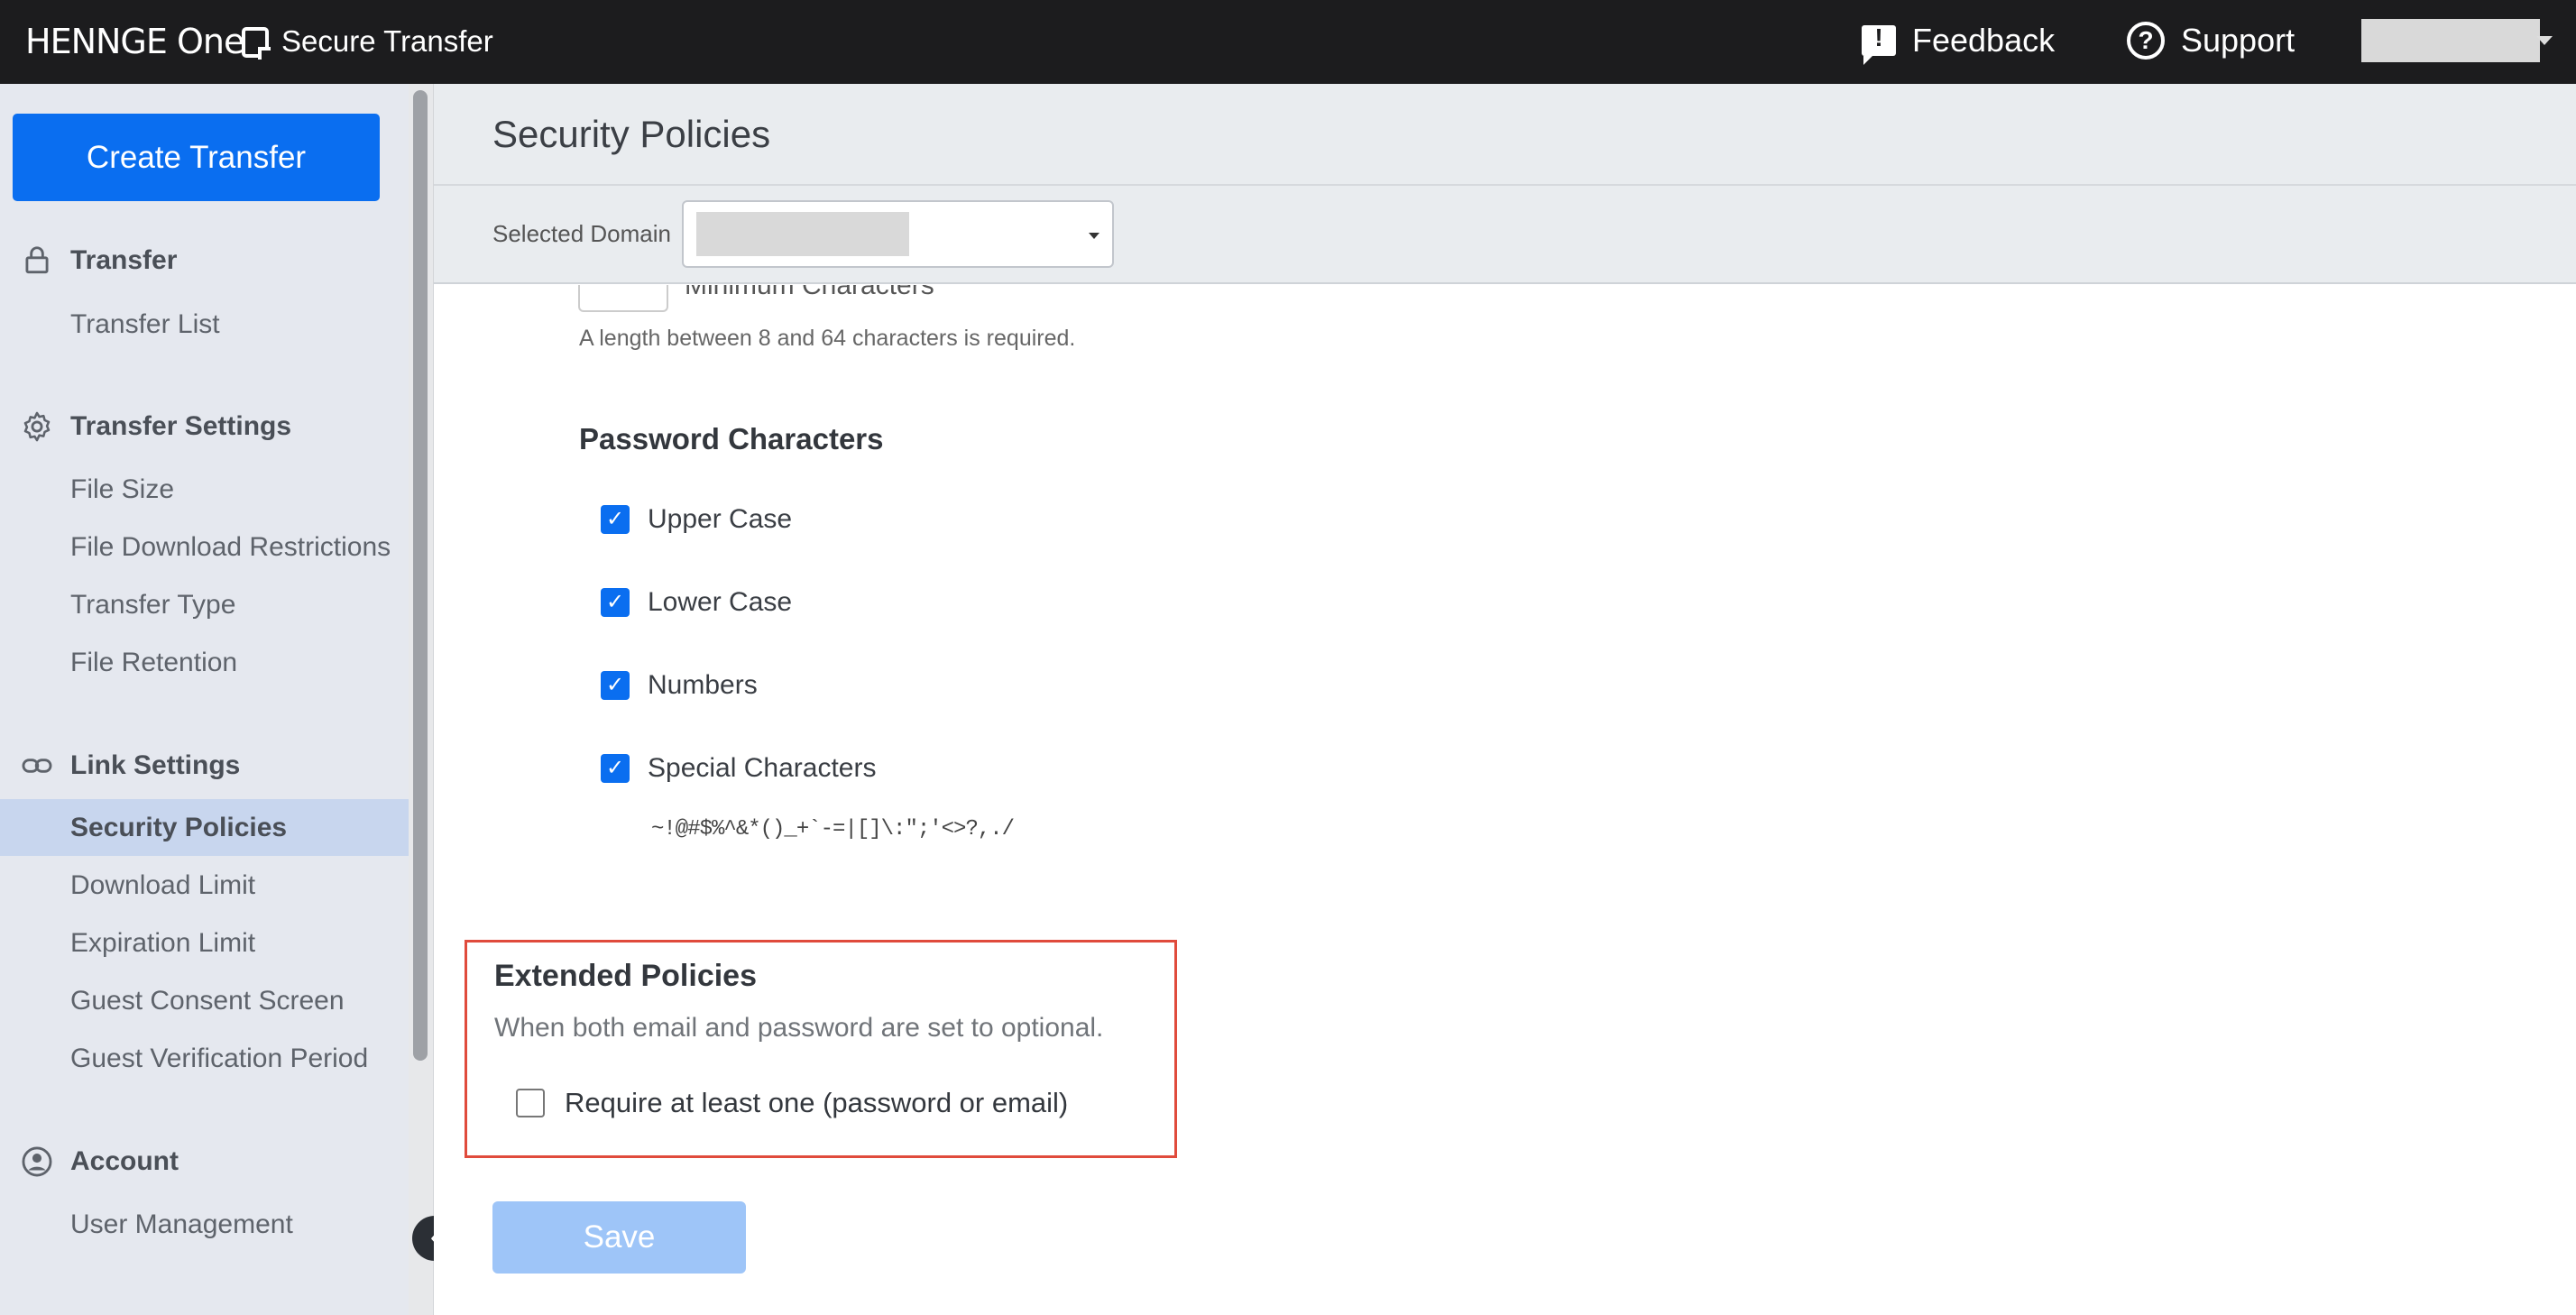 The width and height of the screenshot is (2576, 1315). Describe the element at coordinates (204, 490) in the screenshot. I see `sidebar-item-file-size: File Size` at that location.